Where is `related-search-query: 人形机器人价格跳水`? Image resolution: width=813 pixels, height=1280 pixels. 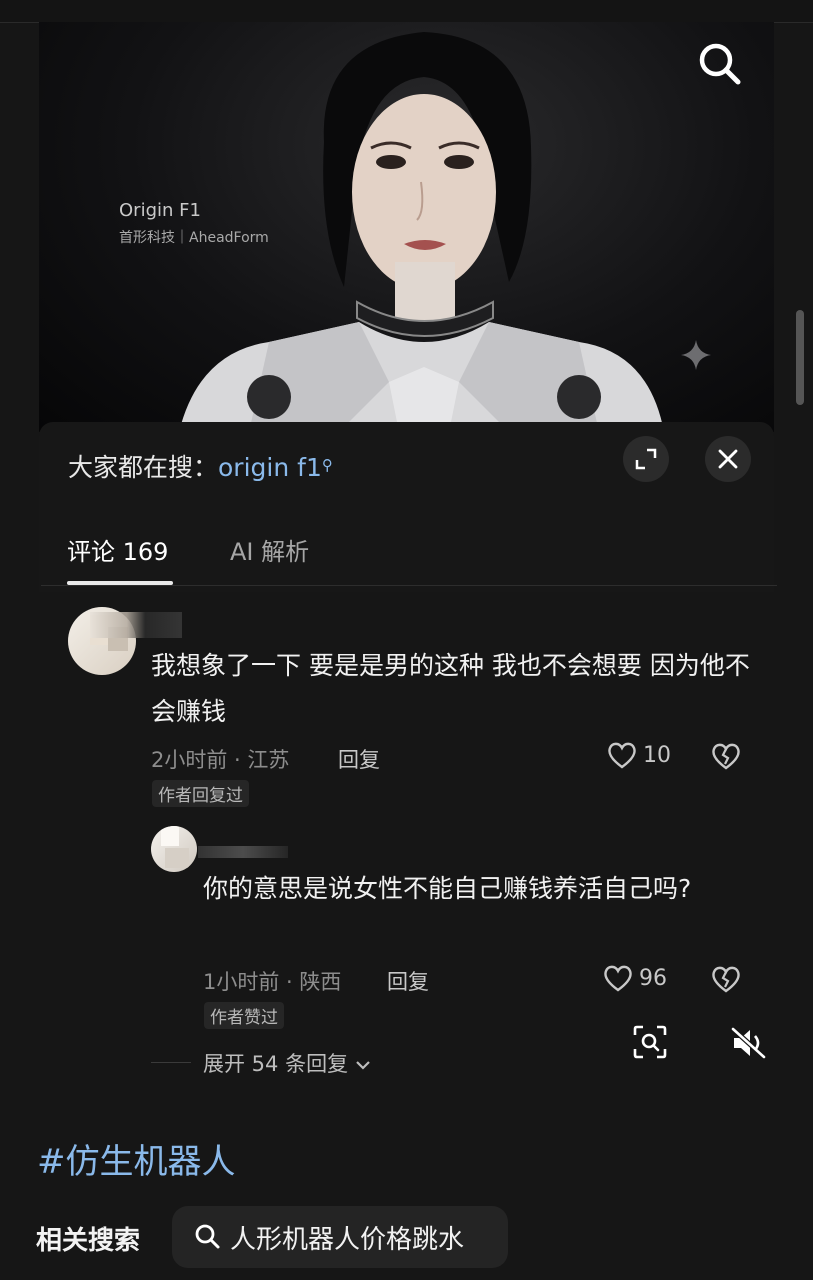
related-search-query: 人形机器人价格跳水 is located at coordinates (347, 1239).